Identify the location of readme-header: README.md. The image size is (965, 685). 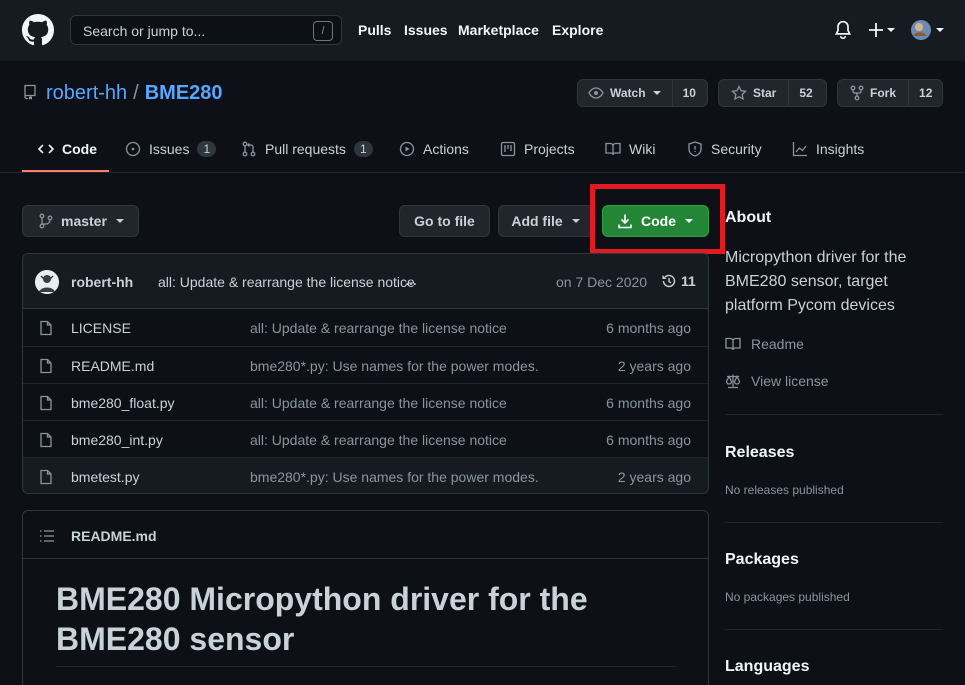
(365, 535).